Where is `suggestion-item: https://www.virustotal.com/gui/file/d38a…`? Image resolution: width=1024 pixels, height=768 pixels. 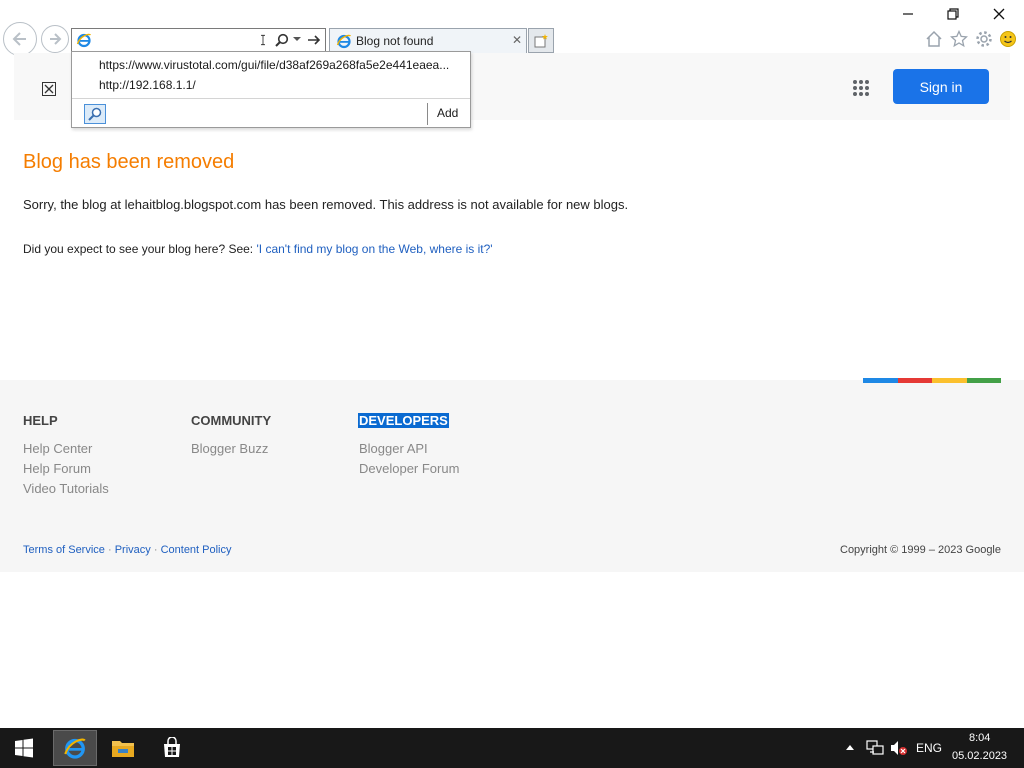
suggestion-item: https://www.virustotal.com/gui/file/d38a… is located at coordinates (274, 65).